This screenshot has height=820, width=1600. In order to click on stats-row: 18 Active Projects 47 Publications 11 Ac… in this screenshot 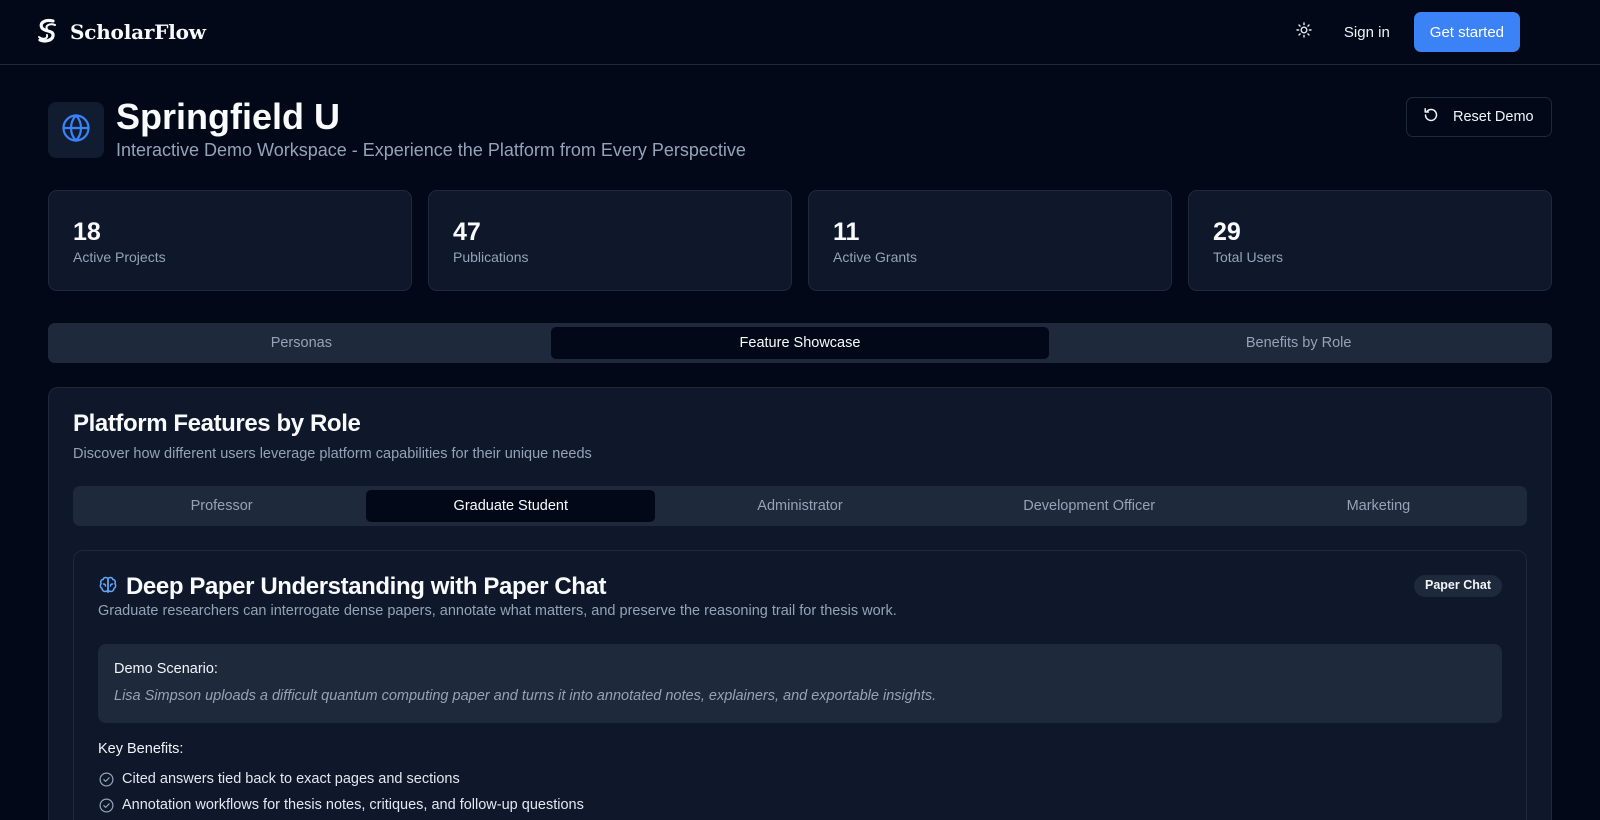, I will do `click(800, 240)`.